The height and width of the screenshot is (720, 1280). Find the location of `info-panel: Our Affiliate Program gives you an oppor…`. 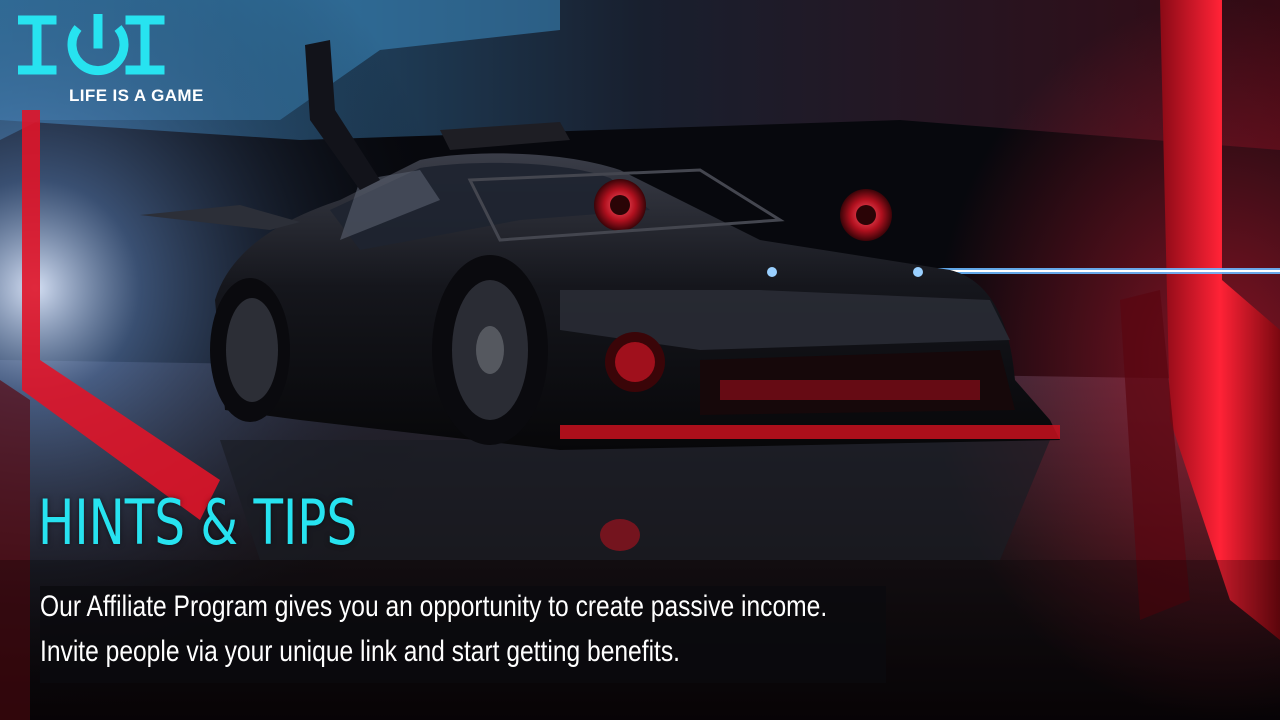

info-panel: Our Affiliate Program gives you an oppor… is located at coordinates (463, 634).